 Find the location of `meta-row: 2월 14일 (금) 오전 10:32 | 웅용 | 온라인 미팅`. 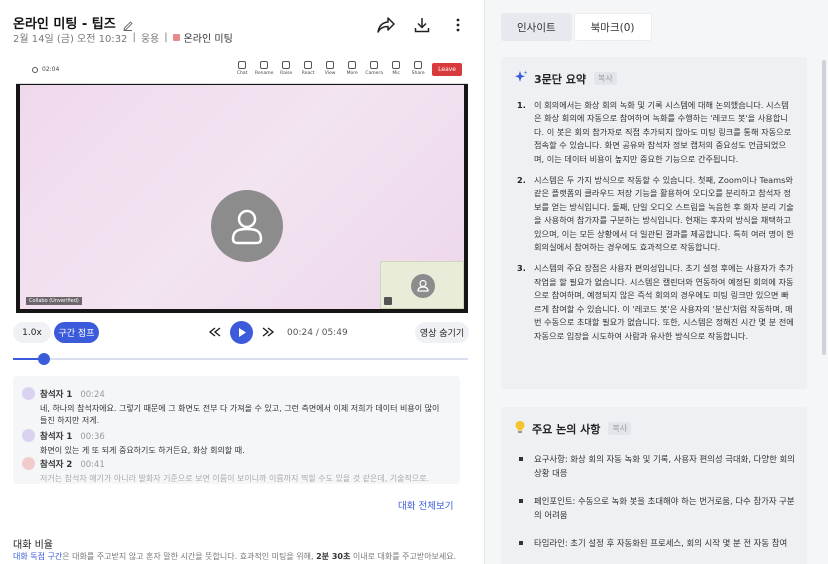

meta-row: 2월 14일 (금) 오전 10:32 | 웅용 | 온라인 미팅 is located at coordinates (123, 37).